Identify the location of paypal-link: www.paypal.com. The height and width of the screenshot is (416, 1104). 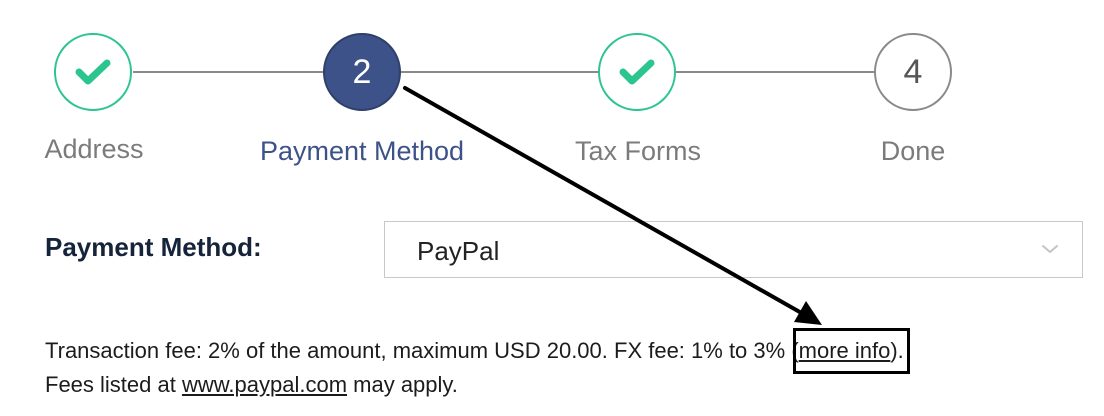
(264, 384).